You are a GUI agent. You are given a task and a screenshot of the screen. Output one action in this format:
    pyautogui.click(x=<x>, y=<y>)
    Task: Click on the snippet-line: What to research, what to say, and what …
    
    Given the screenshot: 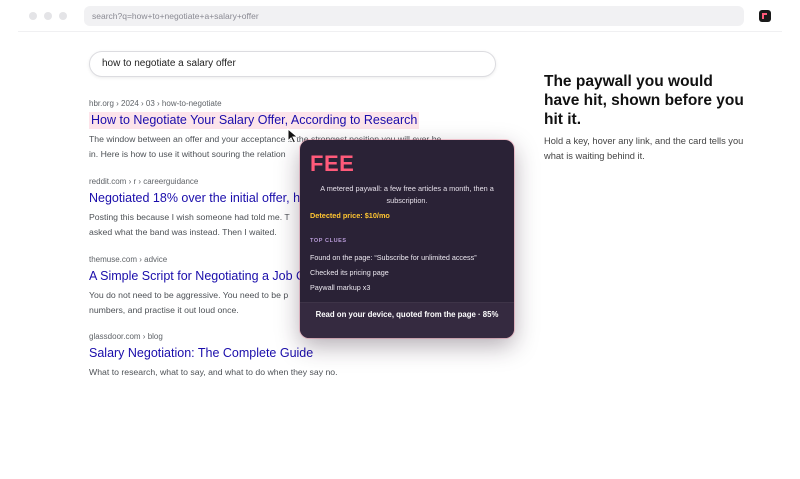 What is the action you would take?
    pyautogui.click(x=213, y=372)
    